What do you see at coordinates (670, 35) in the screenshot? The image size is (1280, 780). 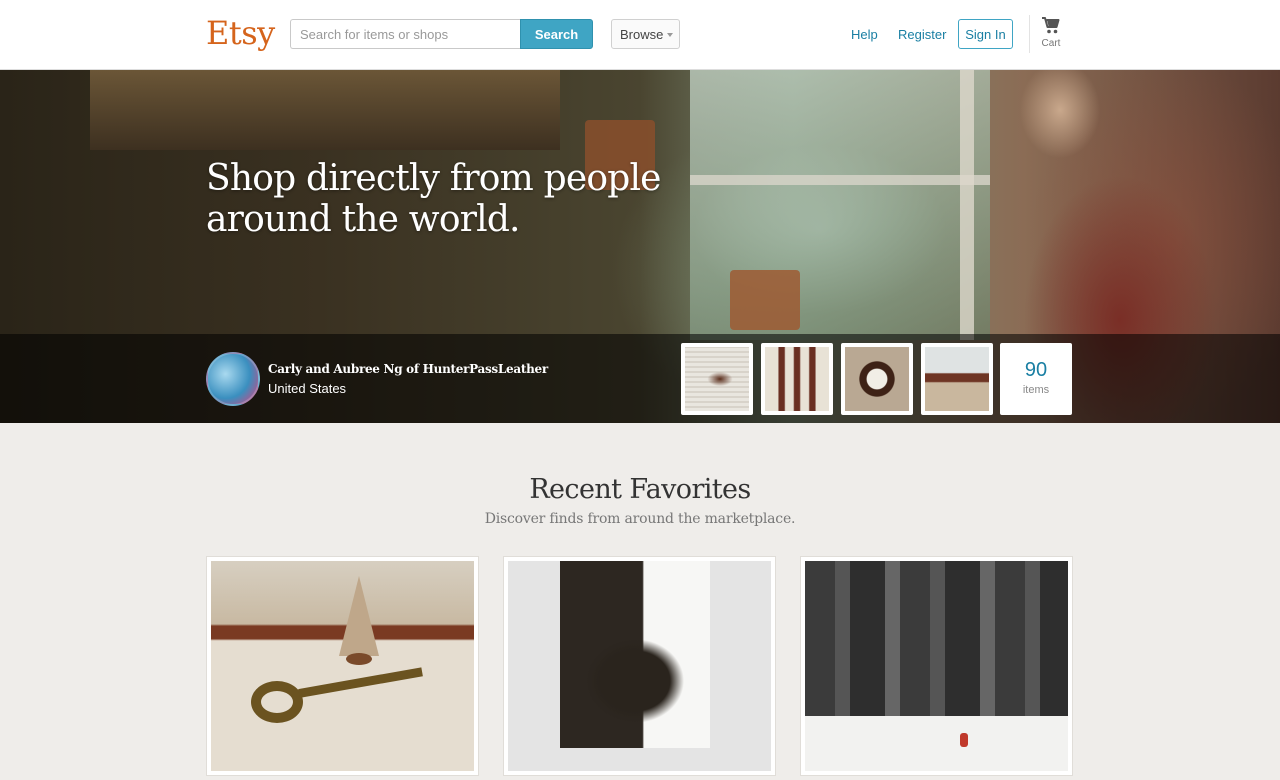 I see `chevron-down-icon` at bounding box center [670, 35].